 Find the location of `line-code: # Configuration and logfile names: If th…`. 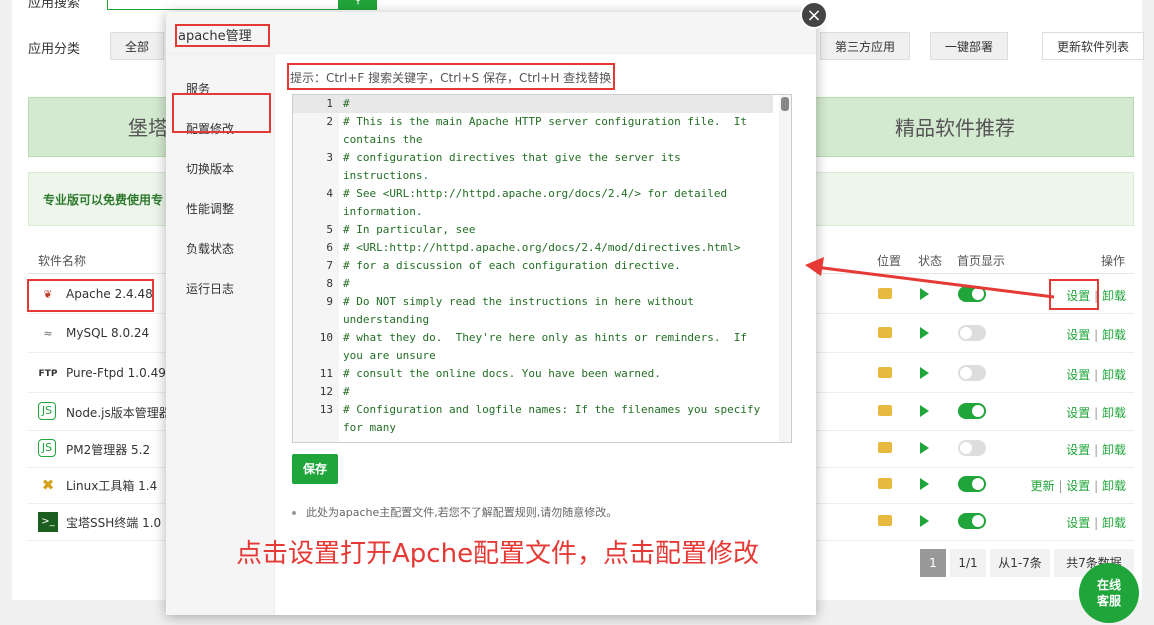

line-code: # Configuration and logfile names: If th… is located at coordinates (555, 418).